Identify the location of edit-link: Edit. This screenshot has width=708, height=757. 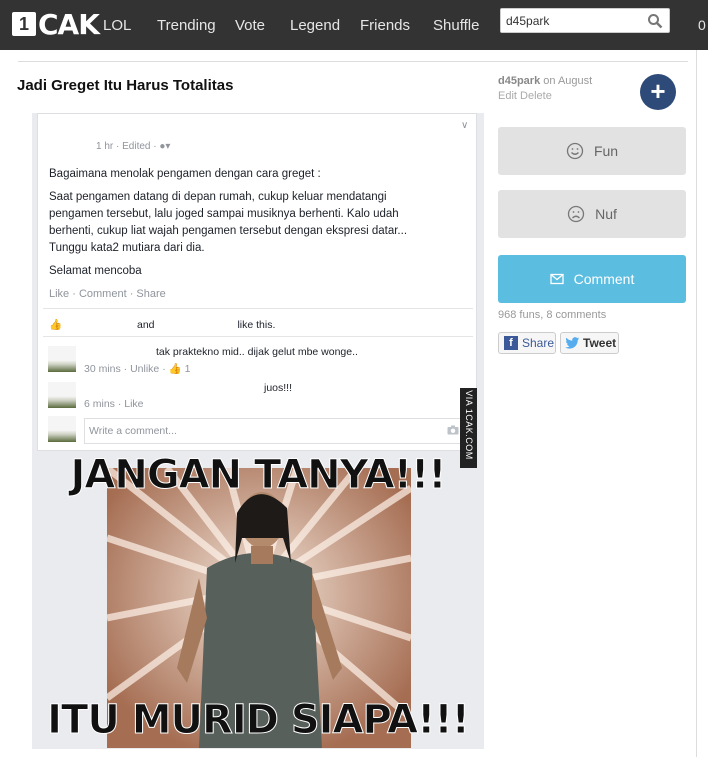
(507, 96).